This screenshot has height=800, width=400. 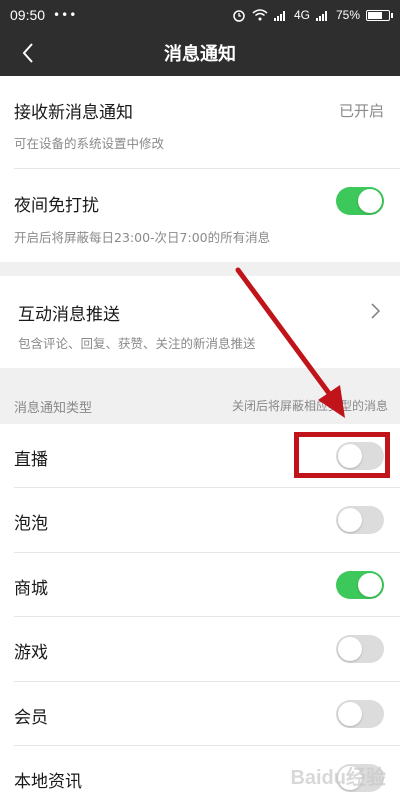 What do you see at coordinates (31, 460) in the screenshot?
I see `type-label: 直播` at bounding box center [31, 460].